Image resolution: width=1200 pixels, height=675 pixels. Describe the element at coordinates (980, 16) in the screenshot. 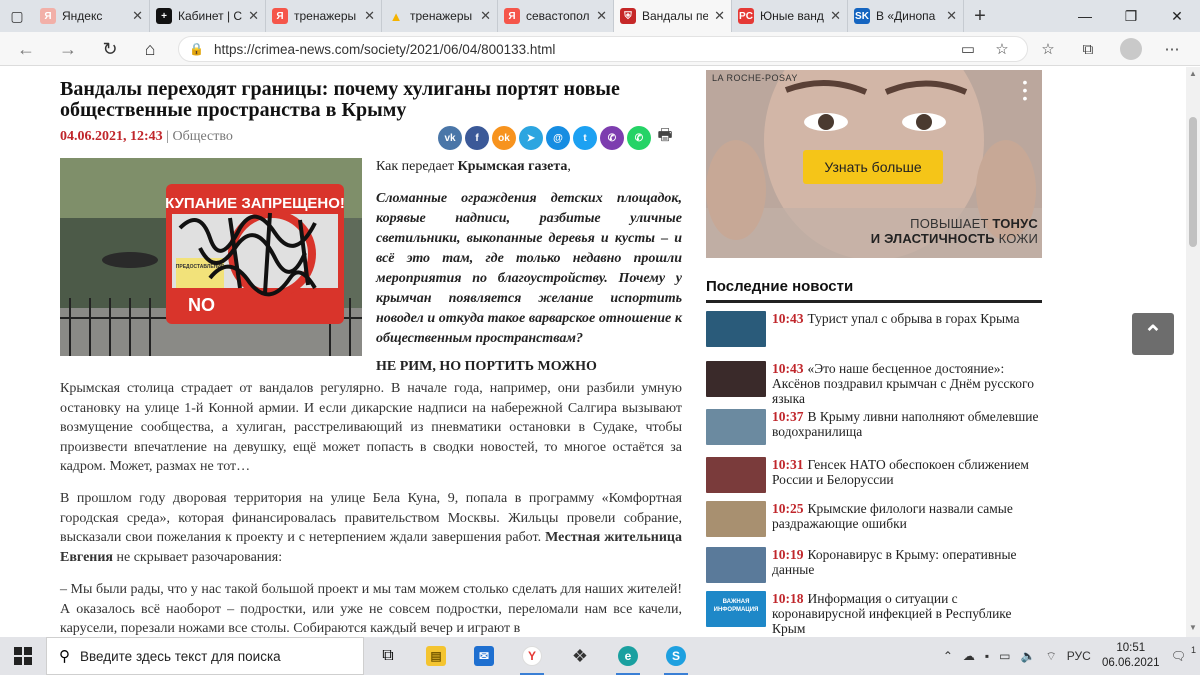

I see `new-tab-button: +` at that location.